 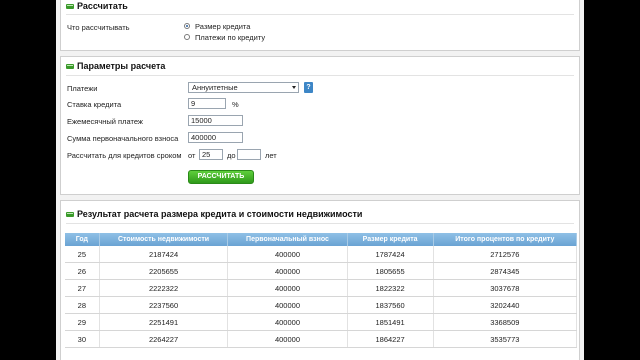 What do you see at coordinates (390, 288) in the screenshot?
I see `cell-loan-size: 1822322` at bounding box center [390, 288].